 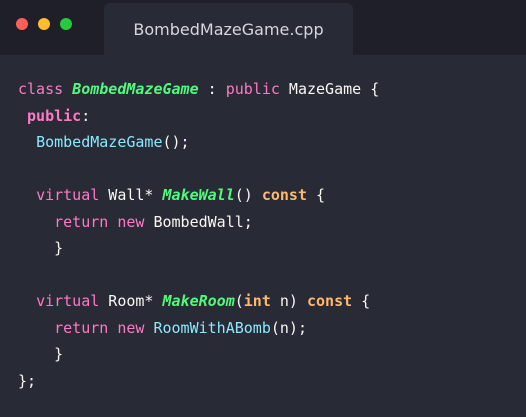 What do you see at coordinates (329, 89) in the screenshot?
I see `code-token: MazeGame {` at bounding box center [329, 89].